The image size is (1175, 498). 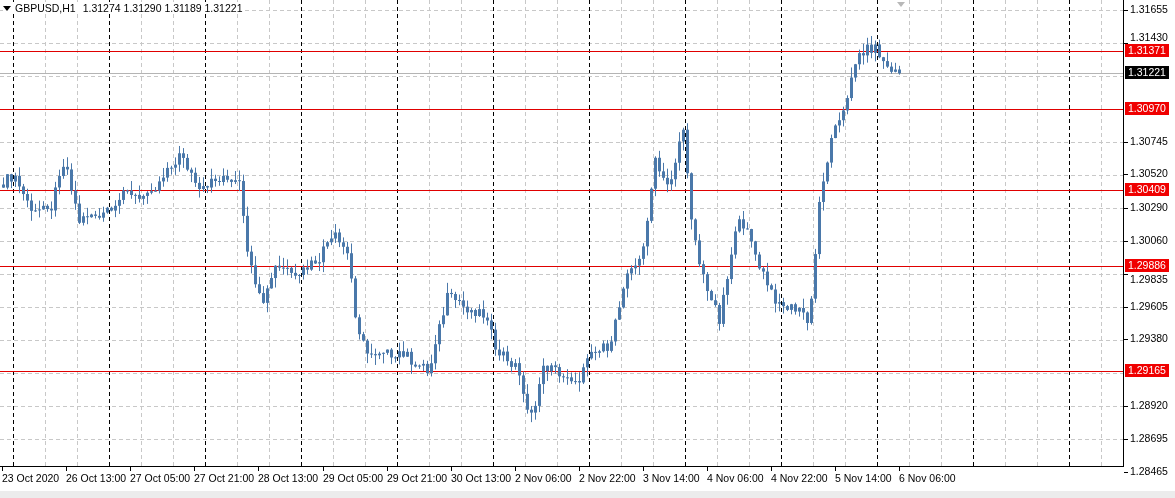 I want to click on price-level-tag: 1.30409, so click(x=1147, y=189).